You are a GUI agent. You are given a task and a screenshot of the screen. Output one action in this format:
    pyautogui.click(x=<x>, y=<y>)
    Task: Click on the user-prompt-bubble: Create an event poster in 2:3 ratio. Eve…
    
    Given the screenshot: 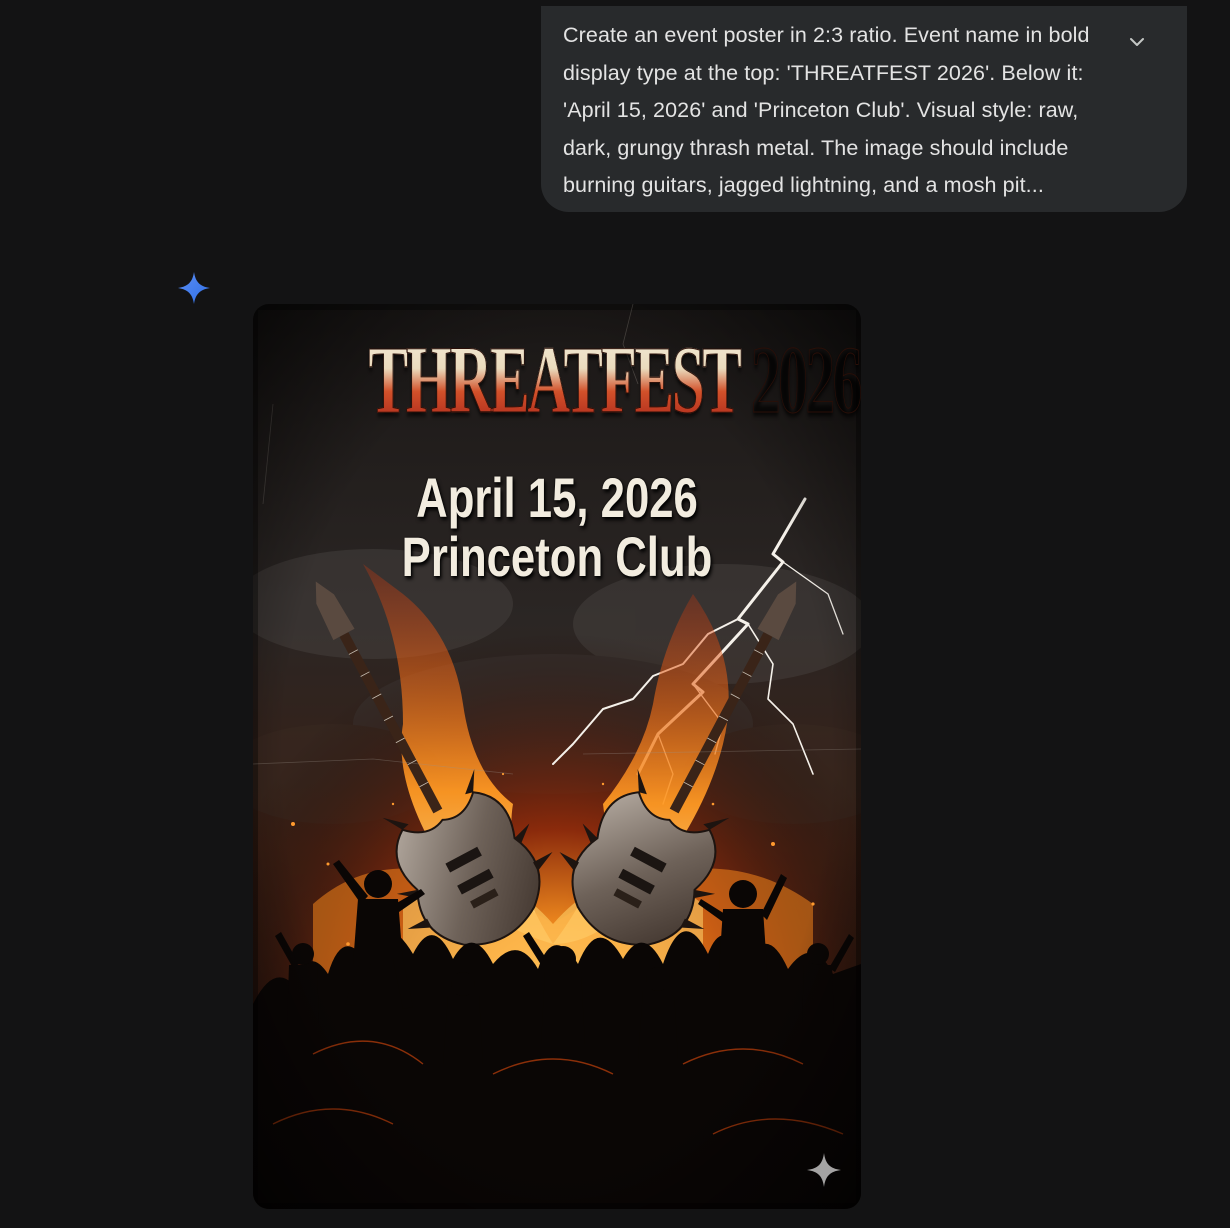 What is the action you would take?
    pyautogui.click(x=864, y=109)
    